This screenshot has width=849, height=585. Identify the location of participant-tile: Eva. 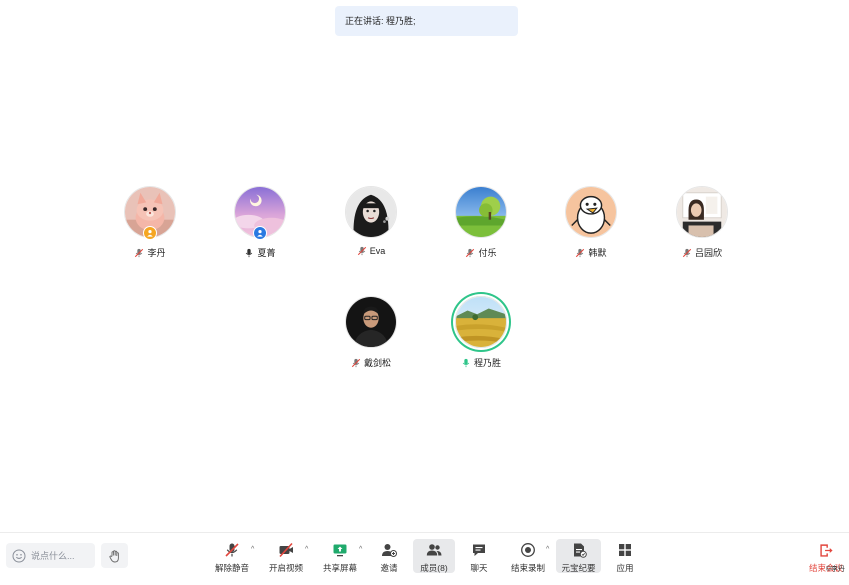
(371, 224).